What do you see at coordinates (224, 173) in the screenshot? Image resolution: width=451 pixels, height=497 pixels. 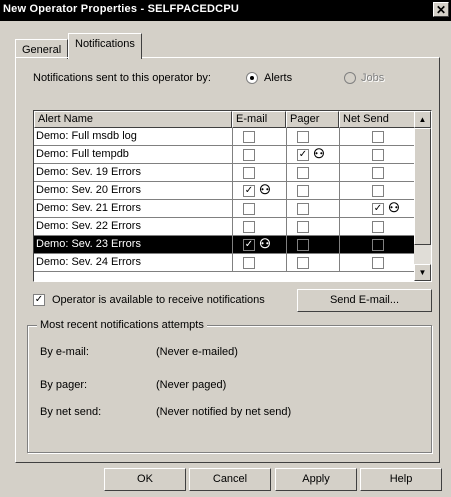 I see `table-row: Demo: Sev. 19 Errors` at bounding box center [224, 173].